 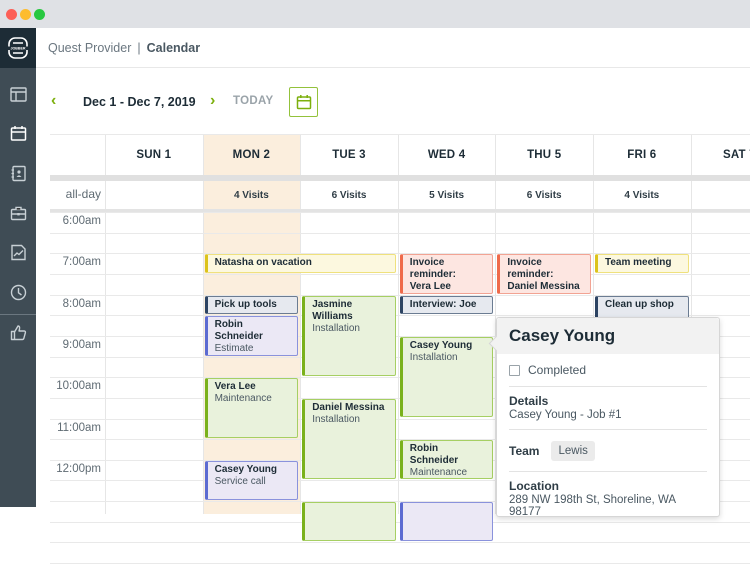 I want to click on contacts-icon, so click(x=18, y=173).